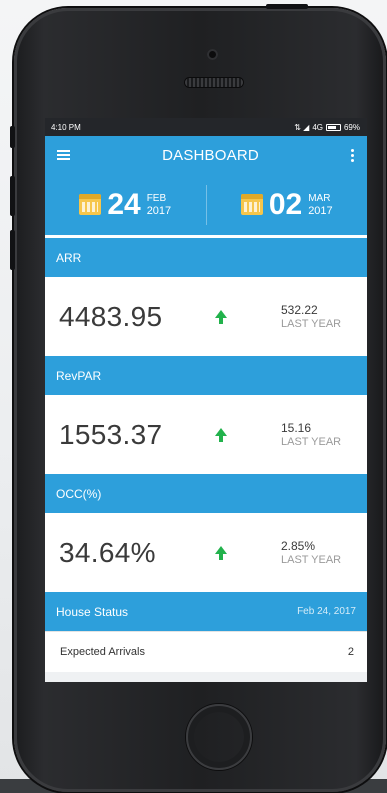  I want to click on network-type: 4G, so click(317, 127).